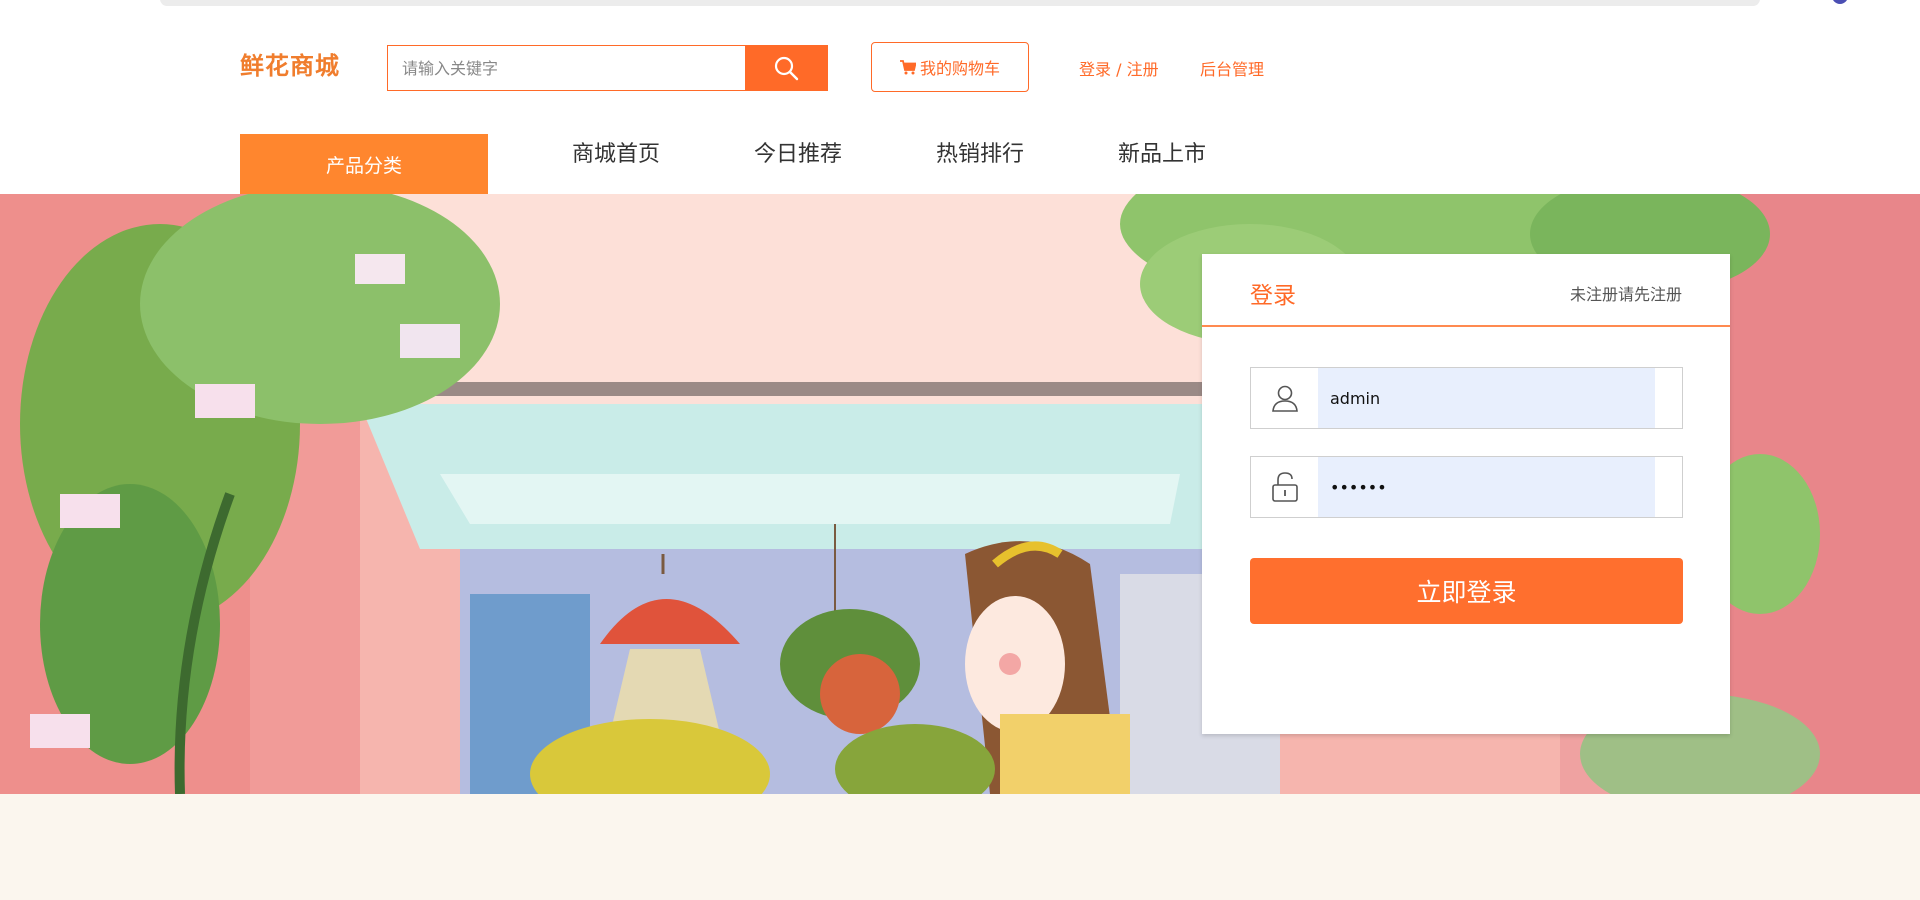  Describe the element at coordinates (1840, 2) in the screenshot. I see `profile-avatar` at that location.